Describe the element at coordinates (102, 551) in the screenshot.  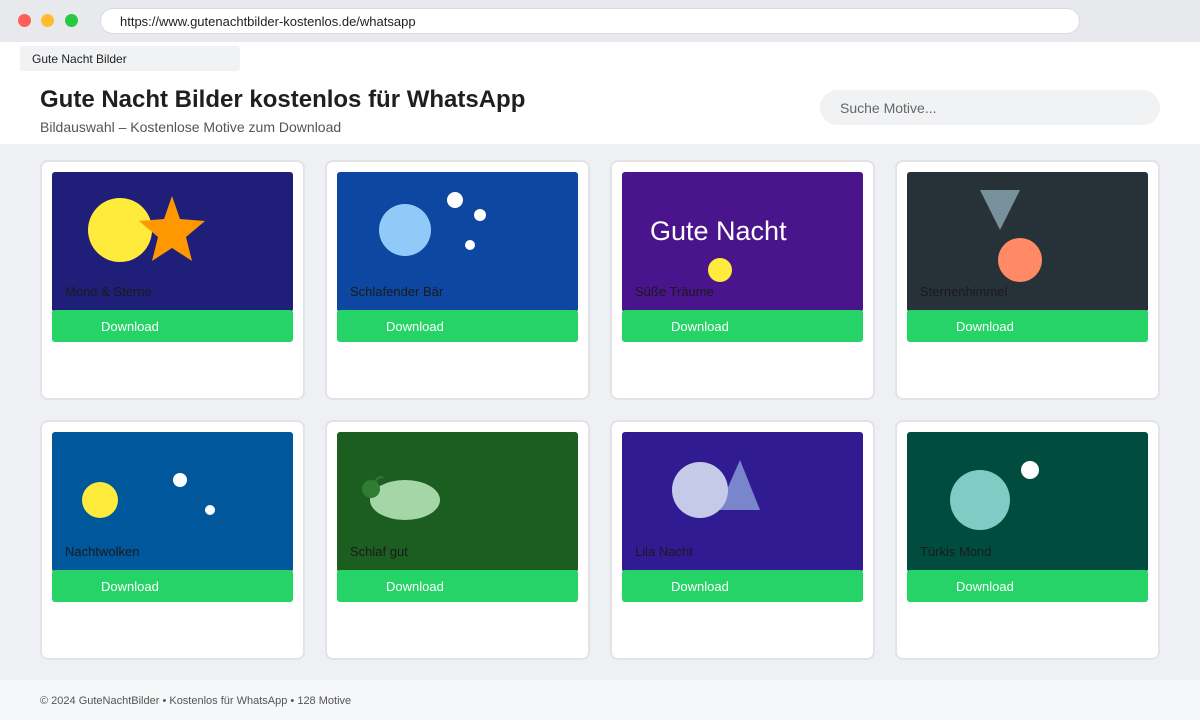
I see `image-caption: Nachtwolken` at that location.